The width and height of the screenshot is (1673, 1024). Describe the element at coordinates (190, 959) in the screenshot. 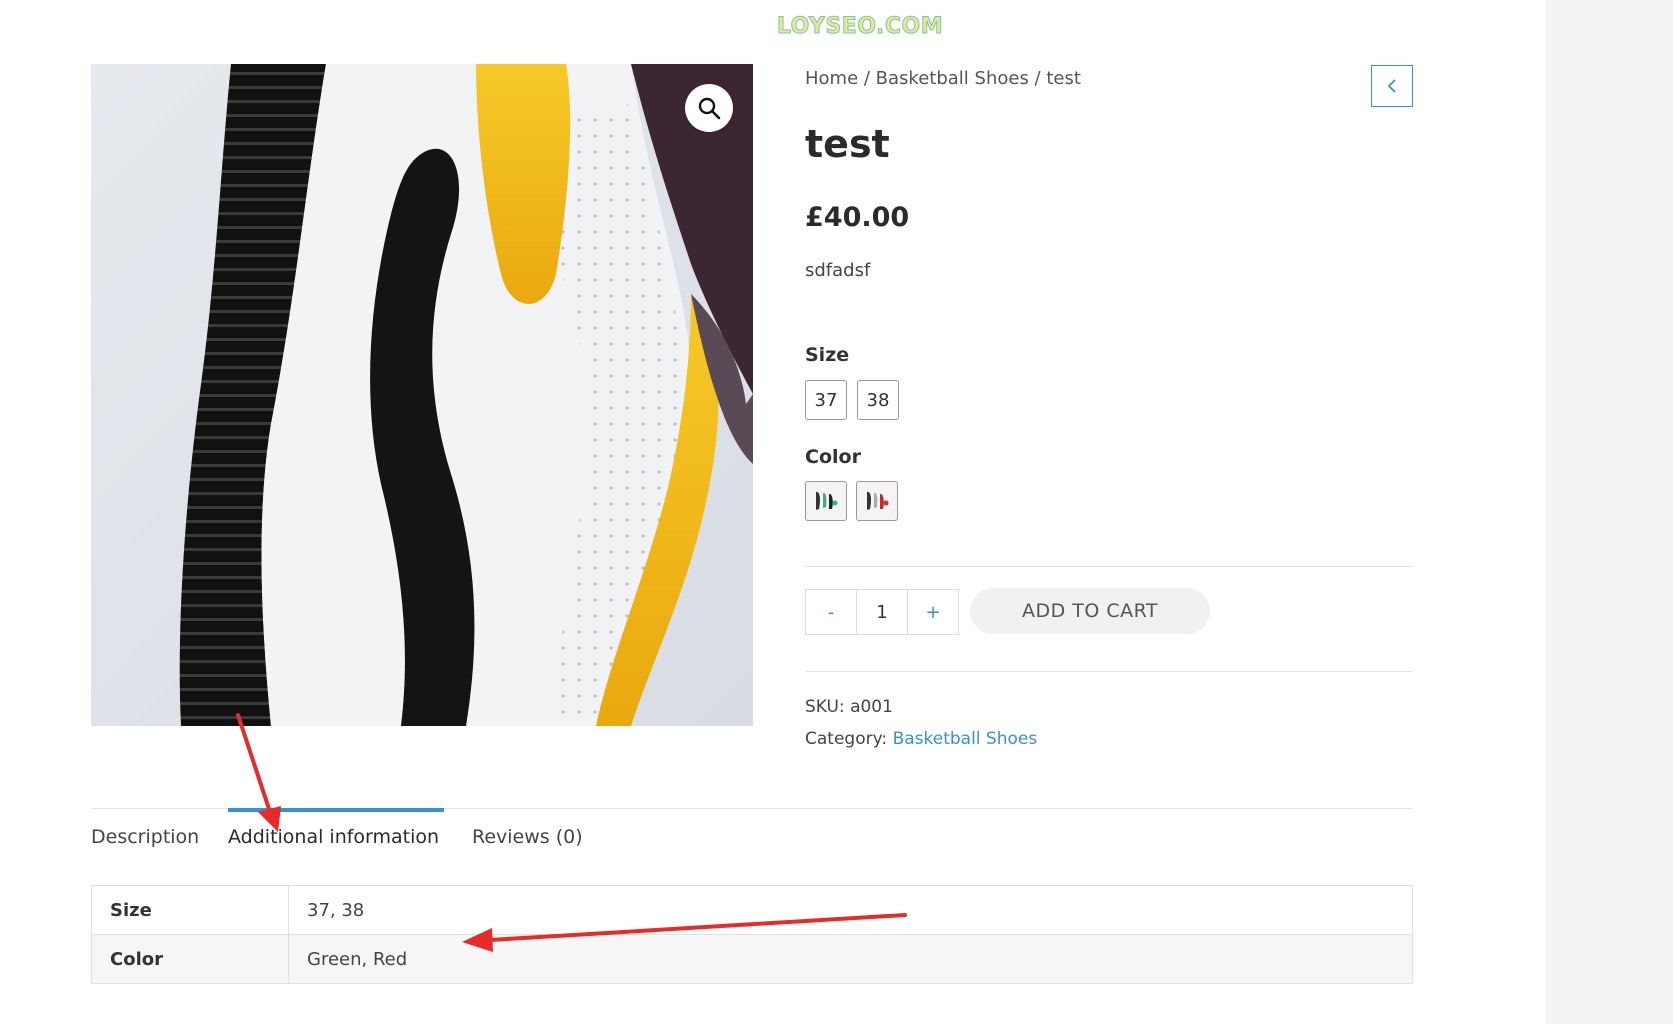

I see `attribute-name: Color` at that location.